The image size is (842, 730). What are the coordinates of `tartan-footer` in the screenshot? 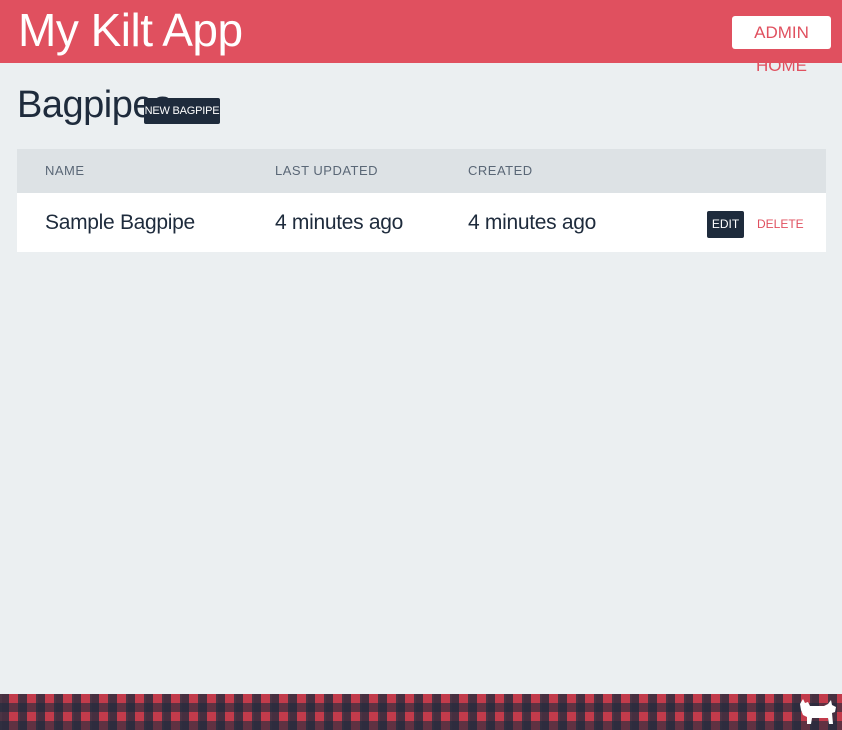 It's located at (421, 712).